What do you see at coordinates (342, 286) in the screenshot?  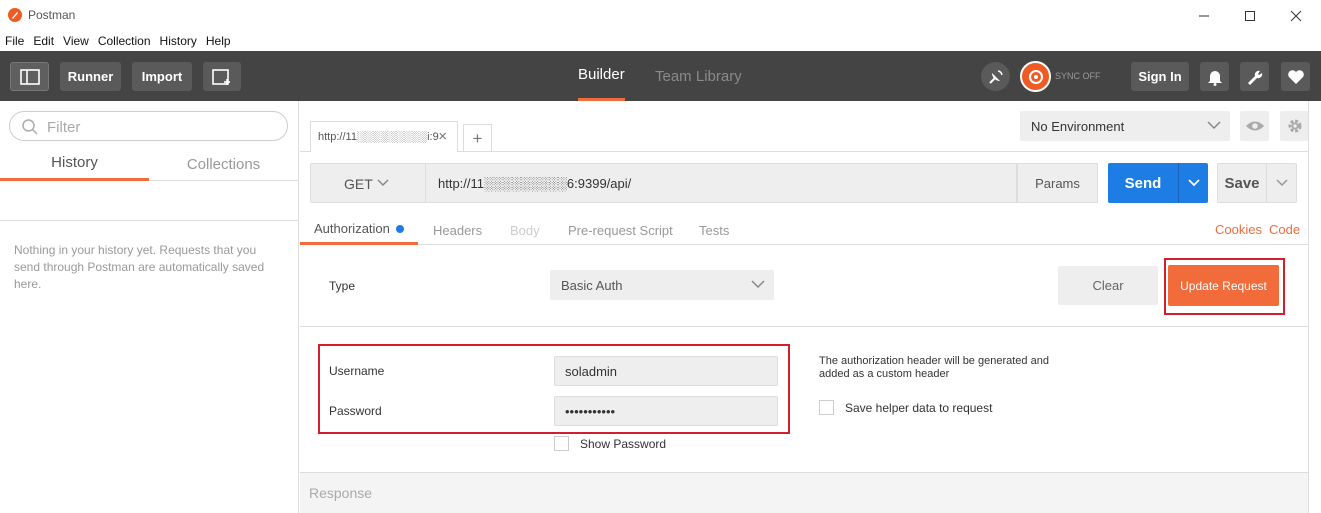 I see `type-label: Type` at bounding box center [342, 286].